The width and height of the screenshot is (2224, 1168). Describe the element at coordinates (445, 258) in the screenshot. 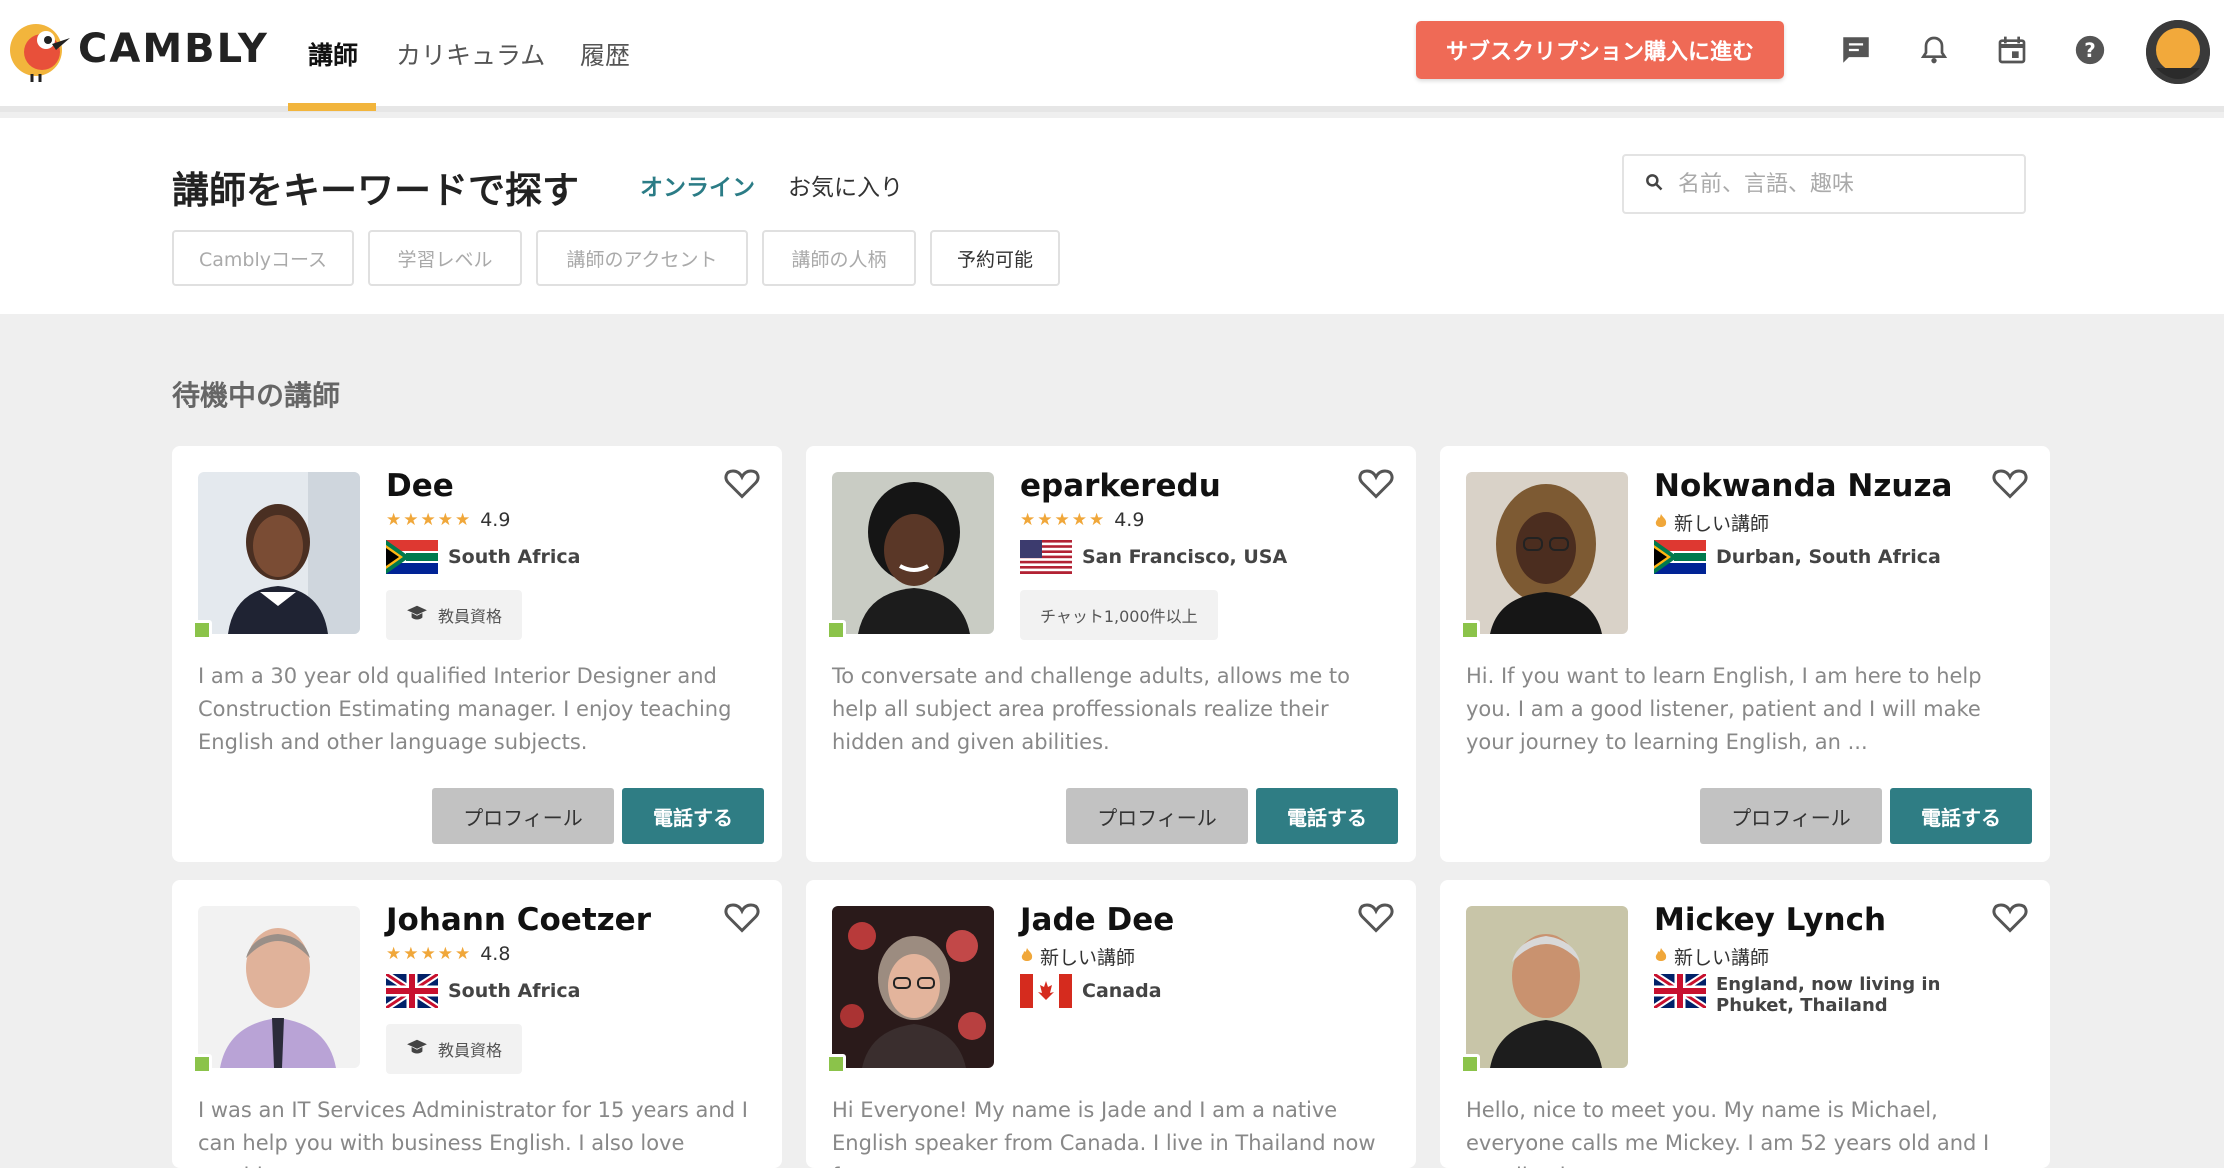

I see `filter-level: 学習レベル` at that location.